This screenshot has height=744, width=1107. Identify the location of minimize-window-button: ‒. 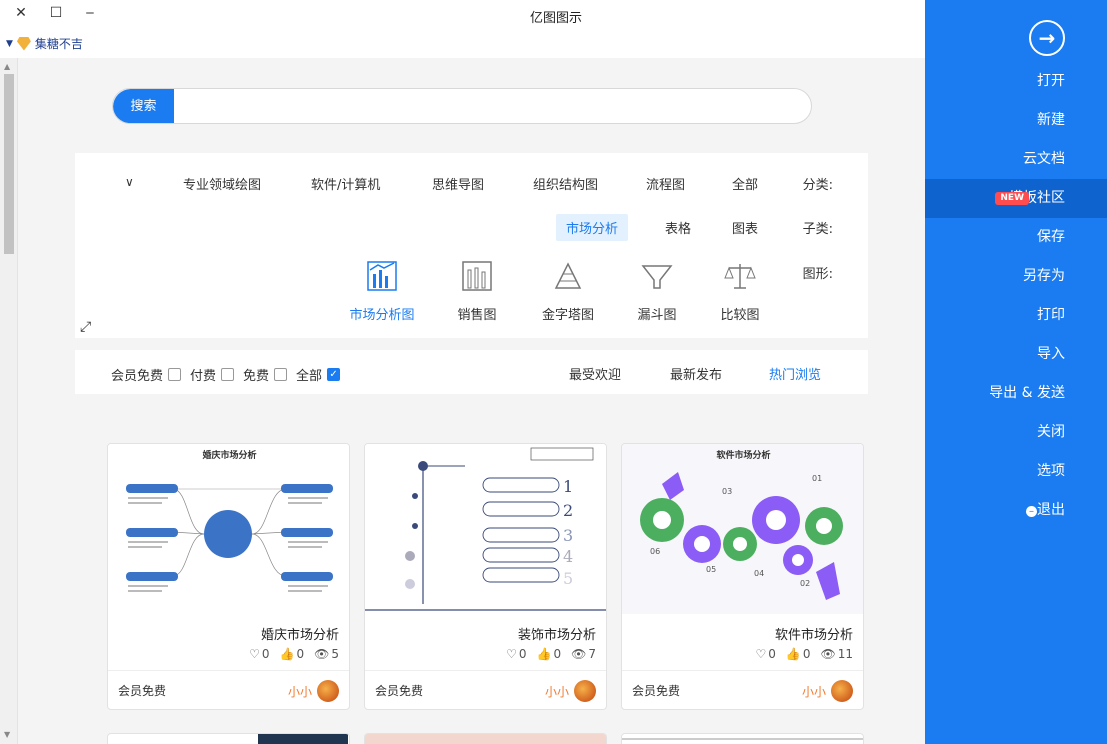
(90, 13).